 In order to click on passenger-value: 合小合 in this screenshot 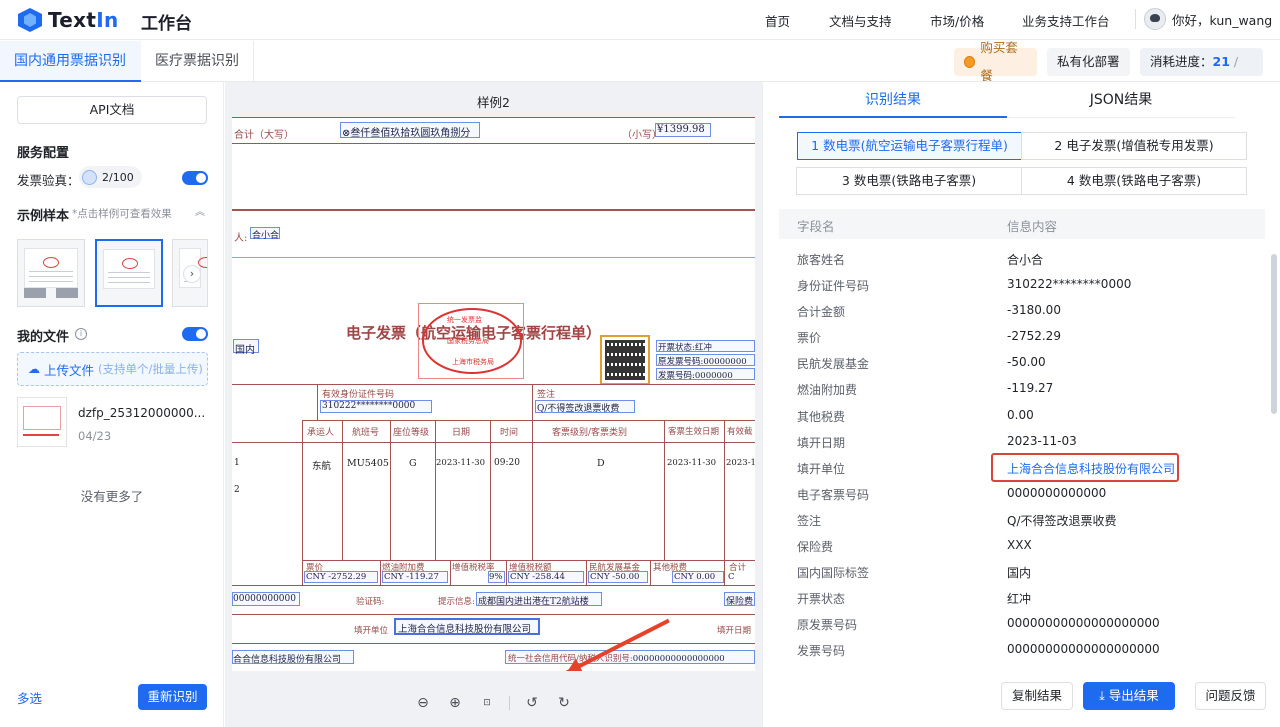, I will do `click(266, 236)`.